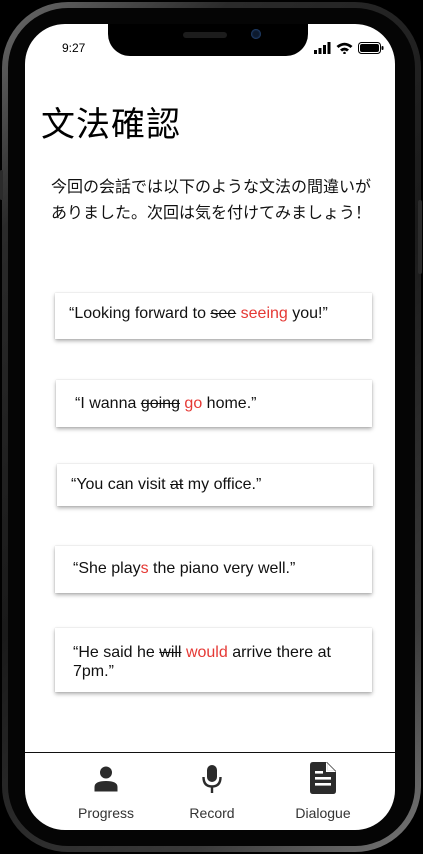  Describe the element at coordinates (160, 403) in the screenshot. I see `wrong-word: going` at that location.